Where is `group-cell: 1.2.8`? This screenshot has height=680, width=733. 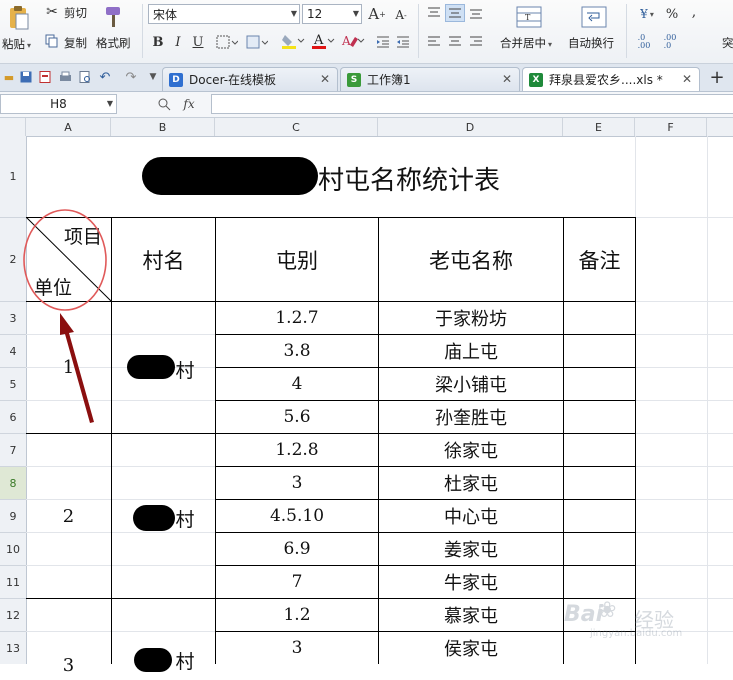 group-cell: 1.2.8 is located at coordinates (297, 450).